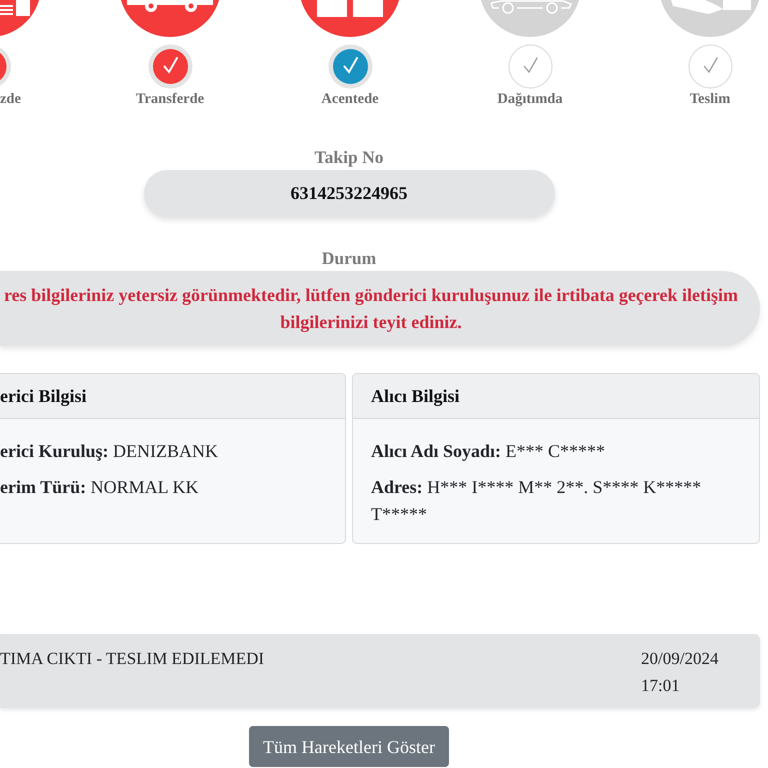  Describe the element at coordinates (530, 99) in the screenshot. I see `step-label: Dağıtımda` at that location.